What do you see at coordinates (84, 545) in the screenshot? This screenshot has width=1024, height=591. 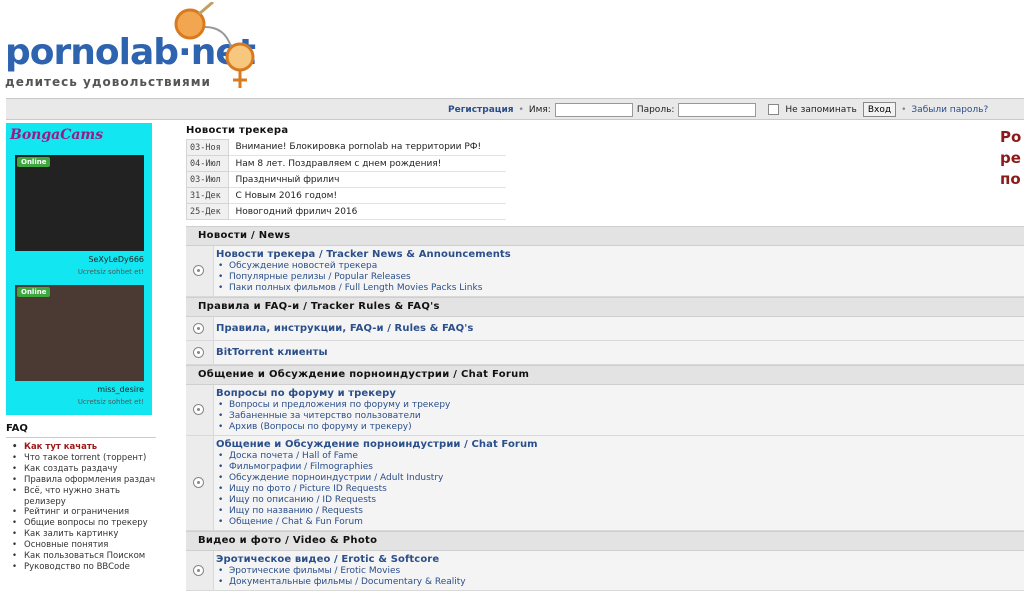 I see `faq-link: Основные понятия` at bounding box center [84, 545].